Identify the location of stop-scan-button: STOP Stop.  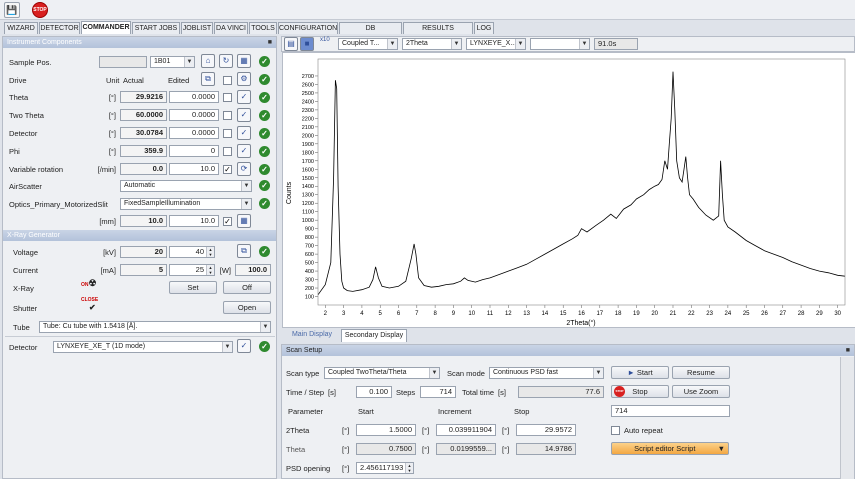
(640, 391).